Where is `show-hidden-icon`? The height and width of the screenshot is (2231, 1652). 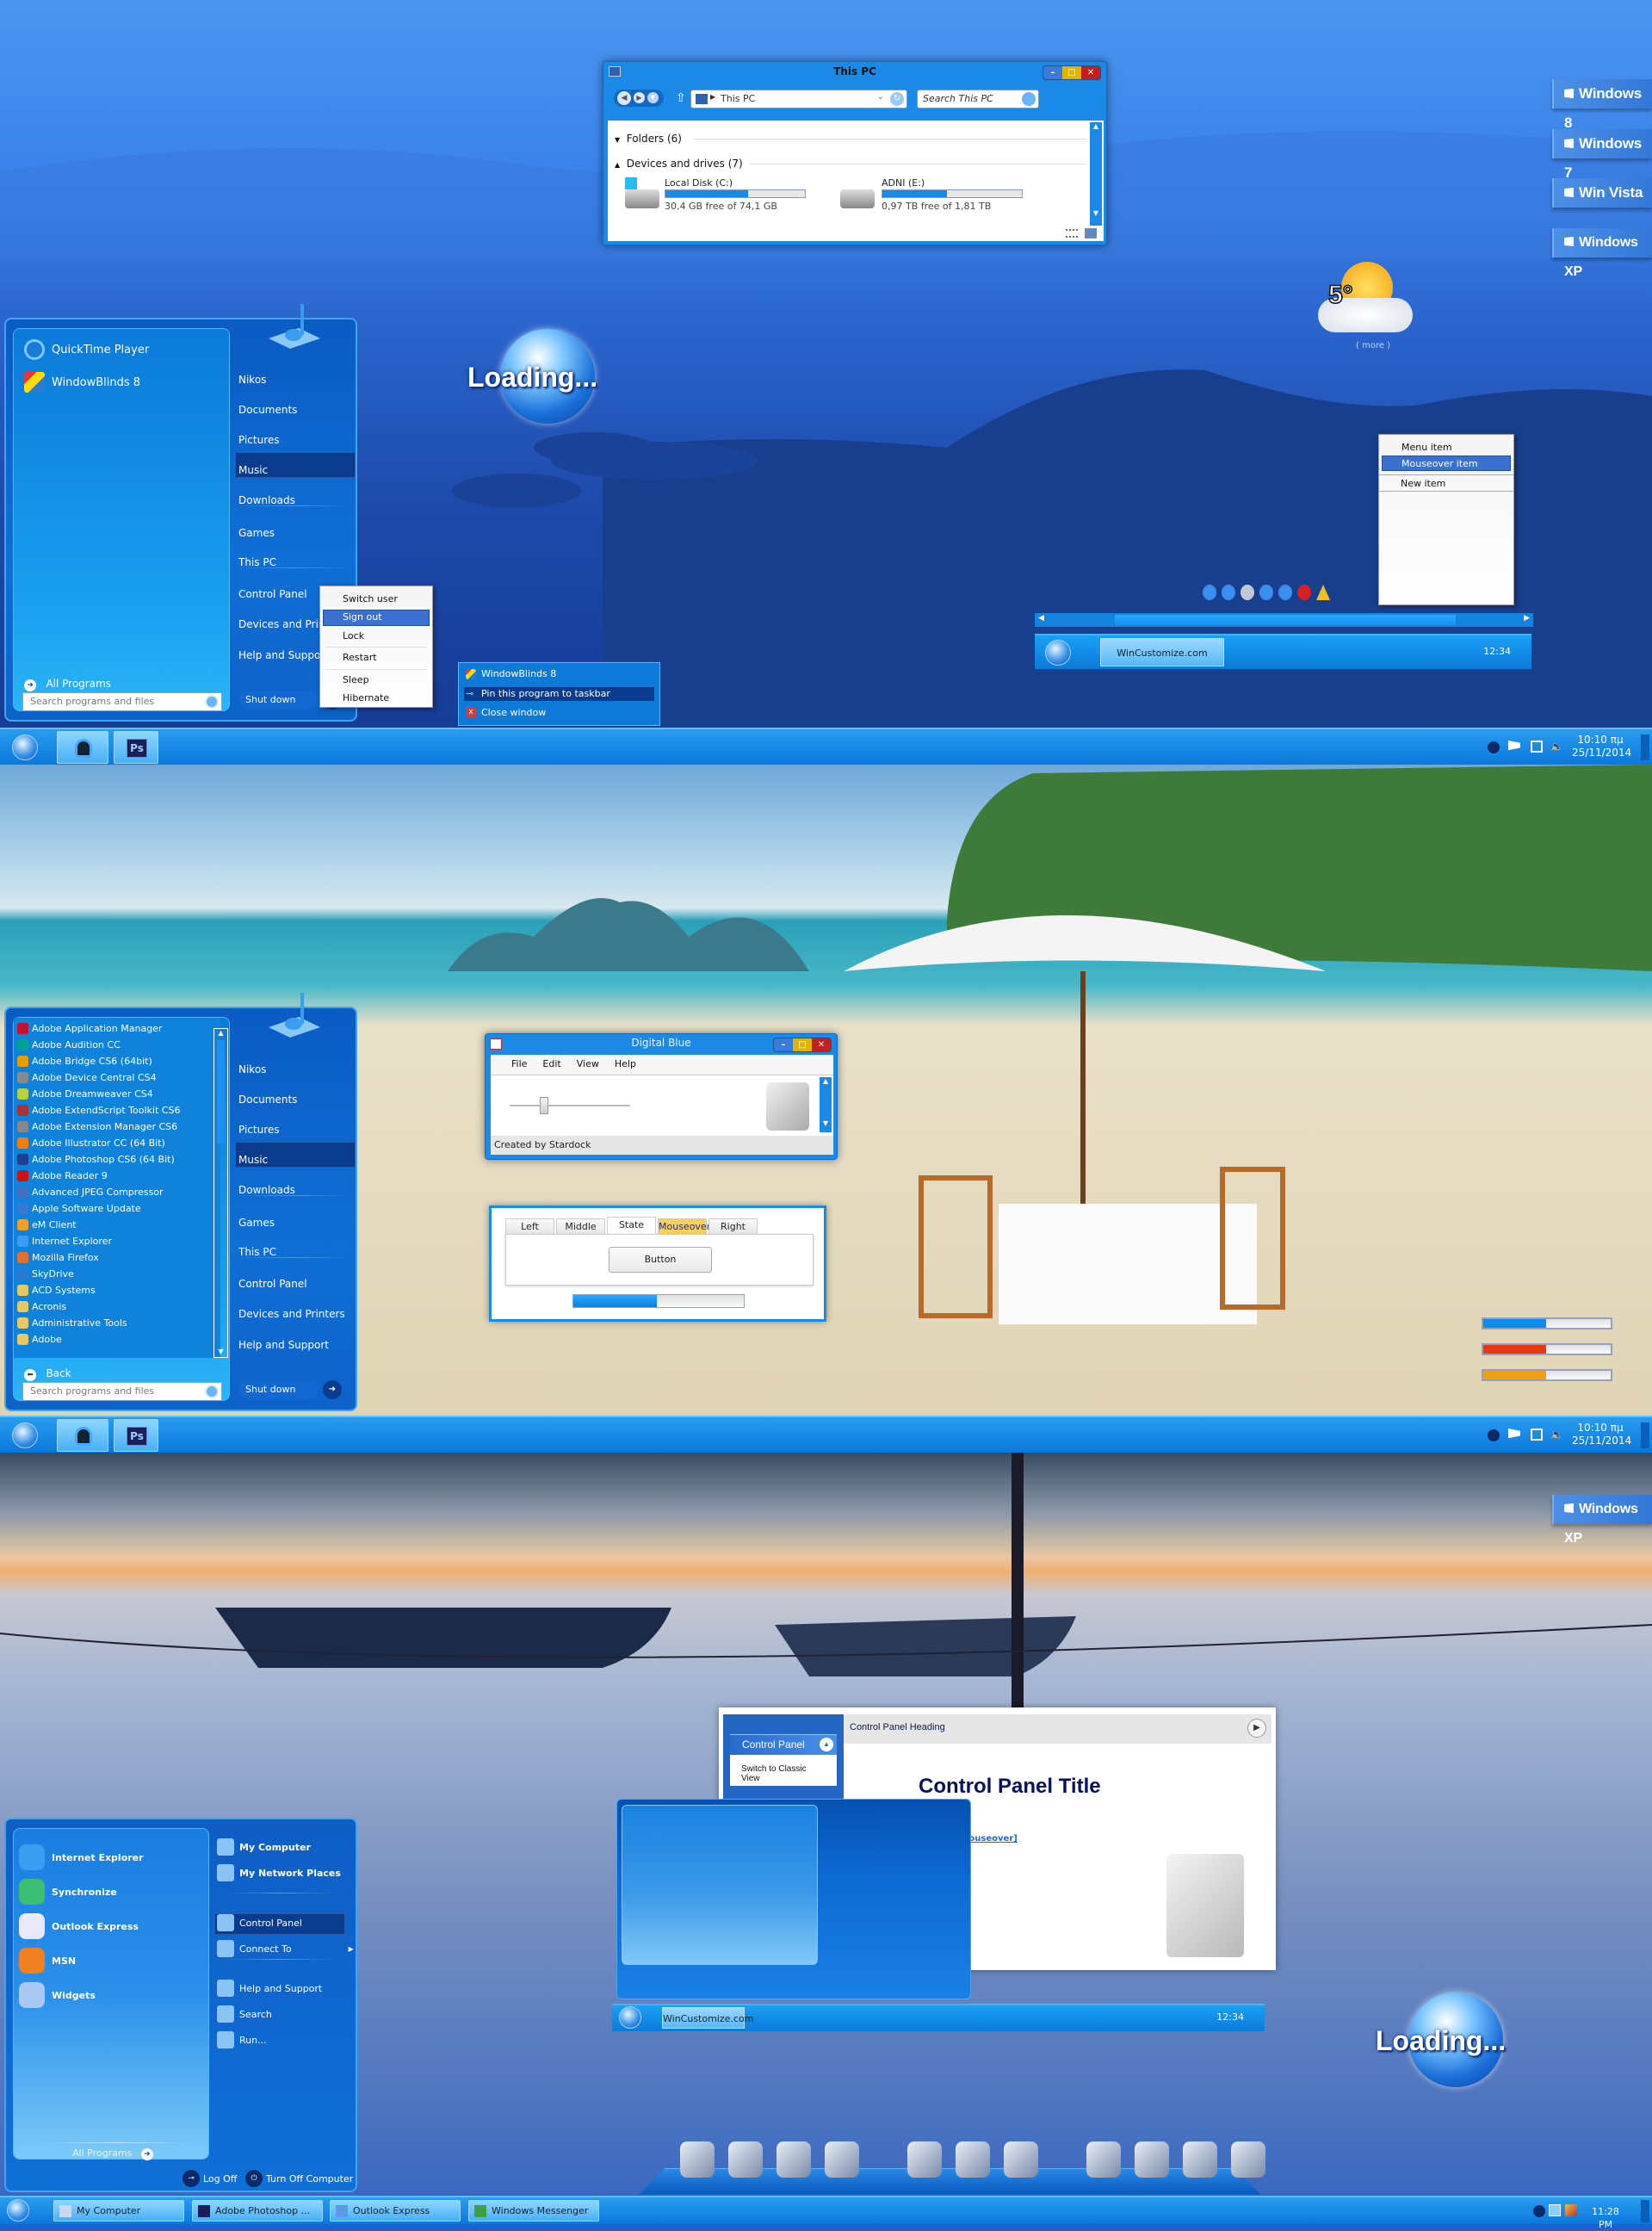
show-hidden-icon is located at coordinates (1539, 2211).